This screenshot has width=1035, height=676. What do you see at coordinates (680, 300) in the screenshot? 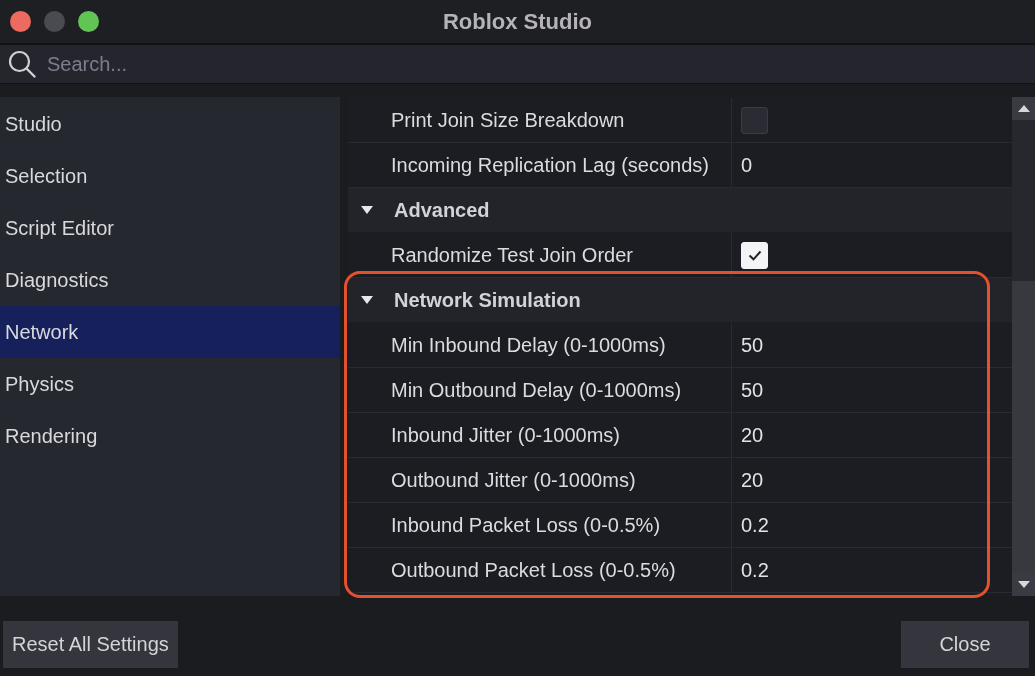
I see `section-header: Network Simulation` at bounding box center [680, 300].